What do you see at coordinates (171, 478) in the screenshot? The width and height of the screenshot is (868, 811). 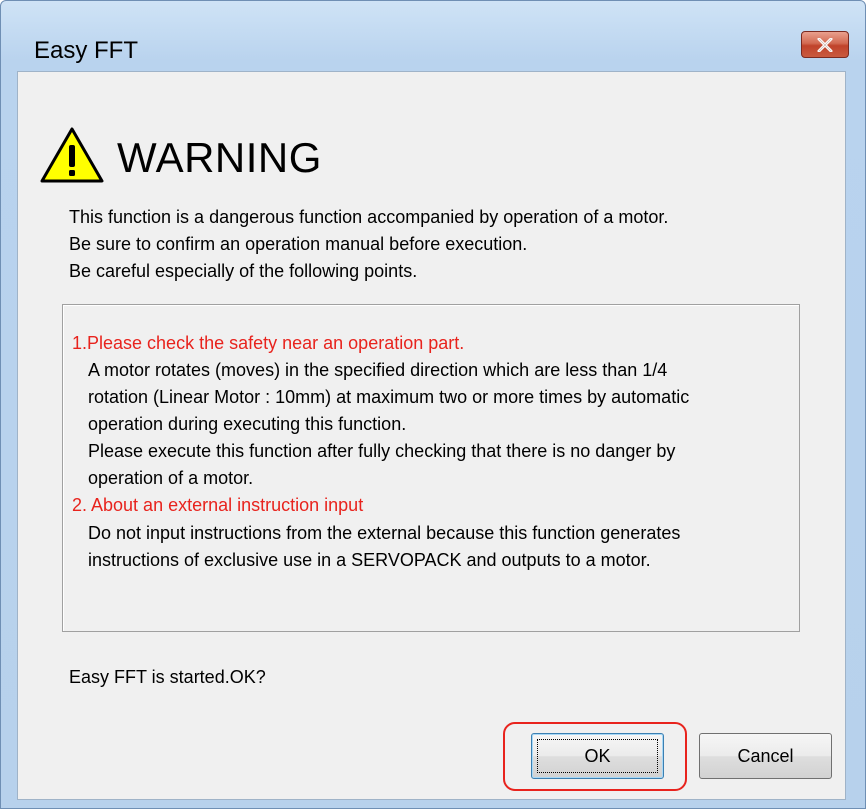 I see `point-1-line: operation of a motor.` at bounding box center [171, 478].